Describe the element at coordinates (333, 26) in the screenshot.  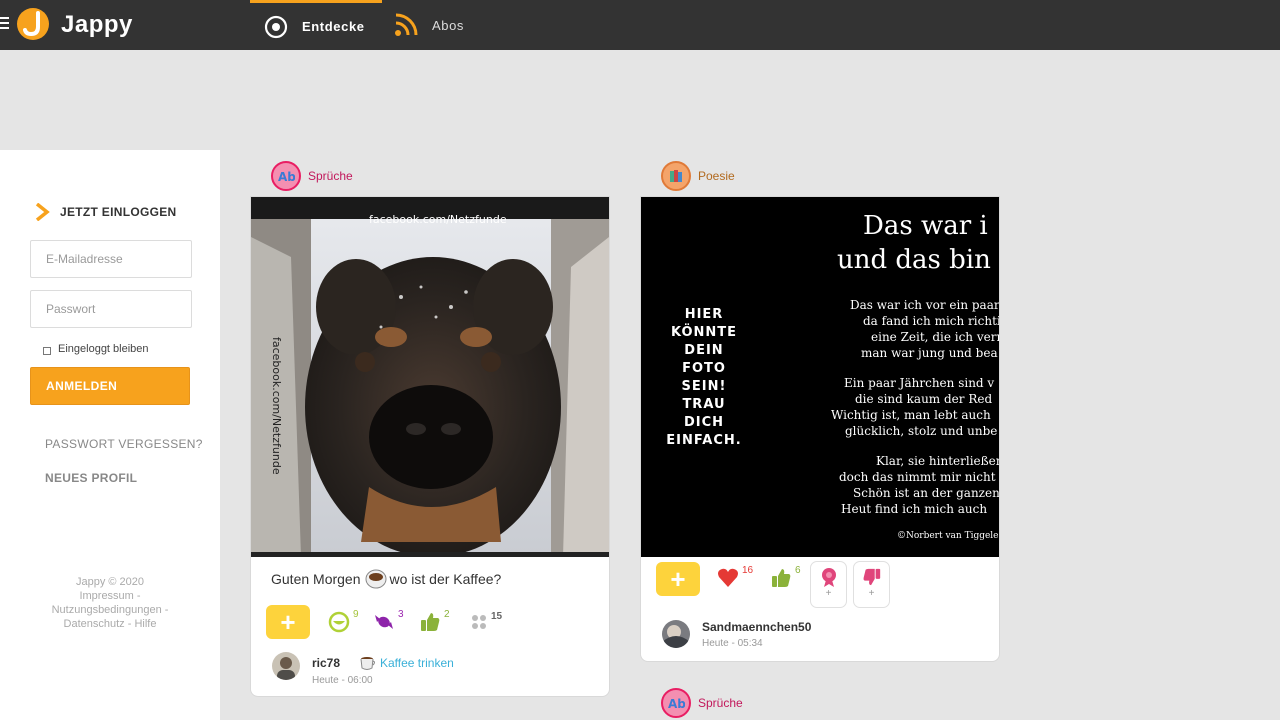
I see `tab-entdecke-label: Entdecke` at that location.